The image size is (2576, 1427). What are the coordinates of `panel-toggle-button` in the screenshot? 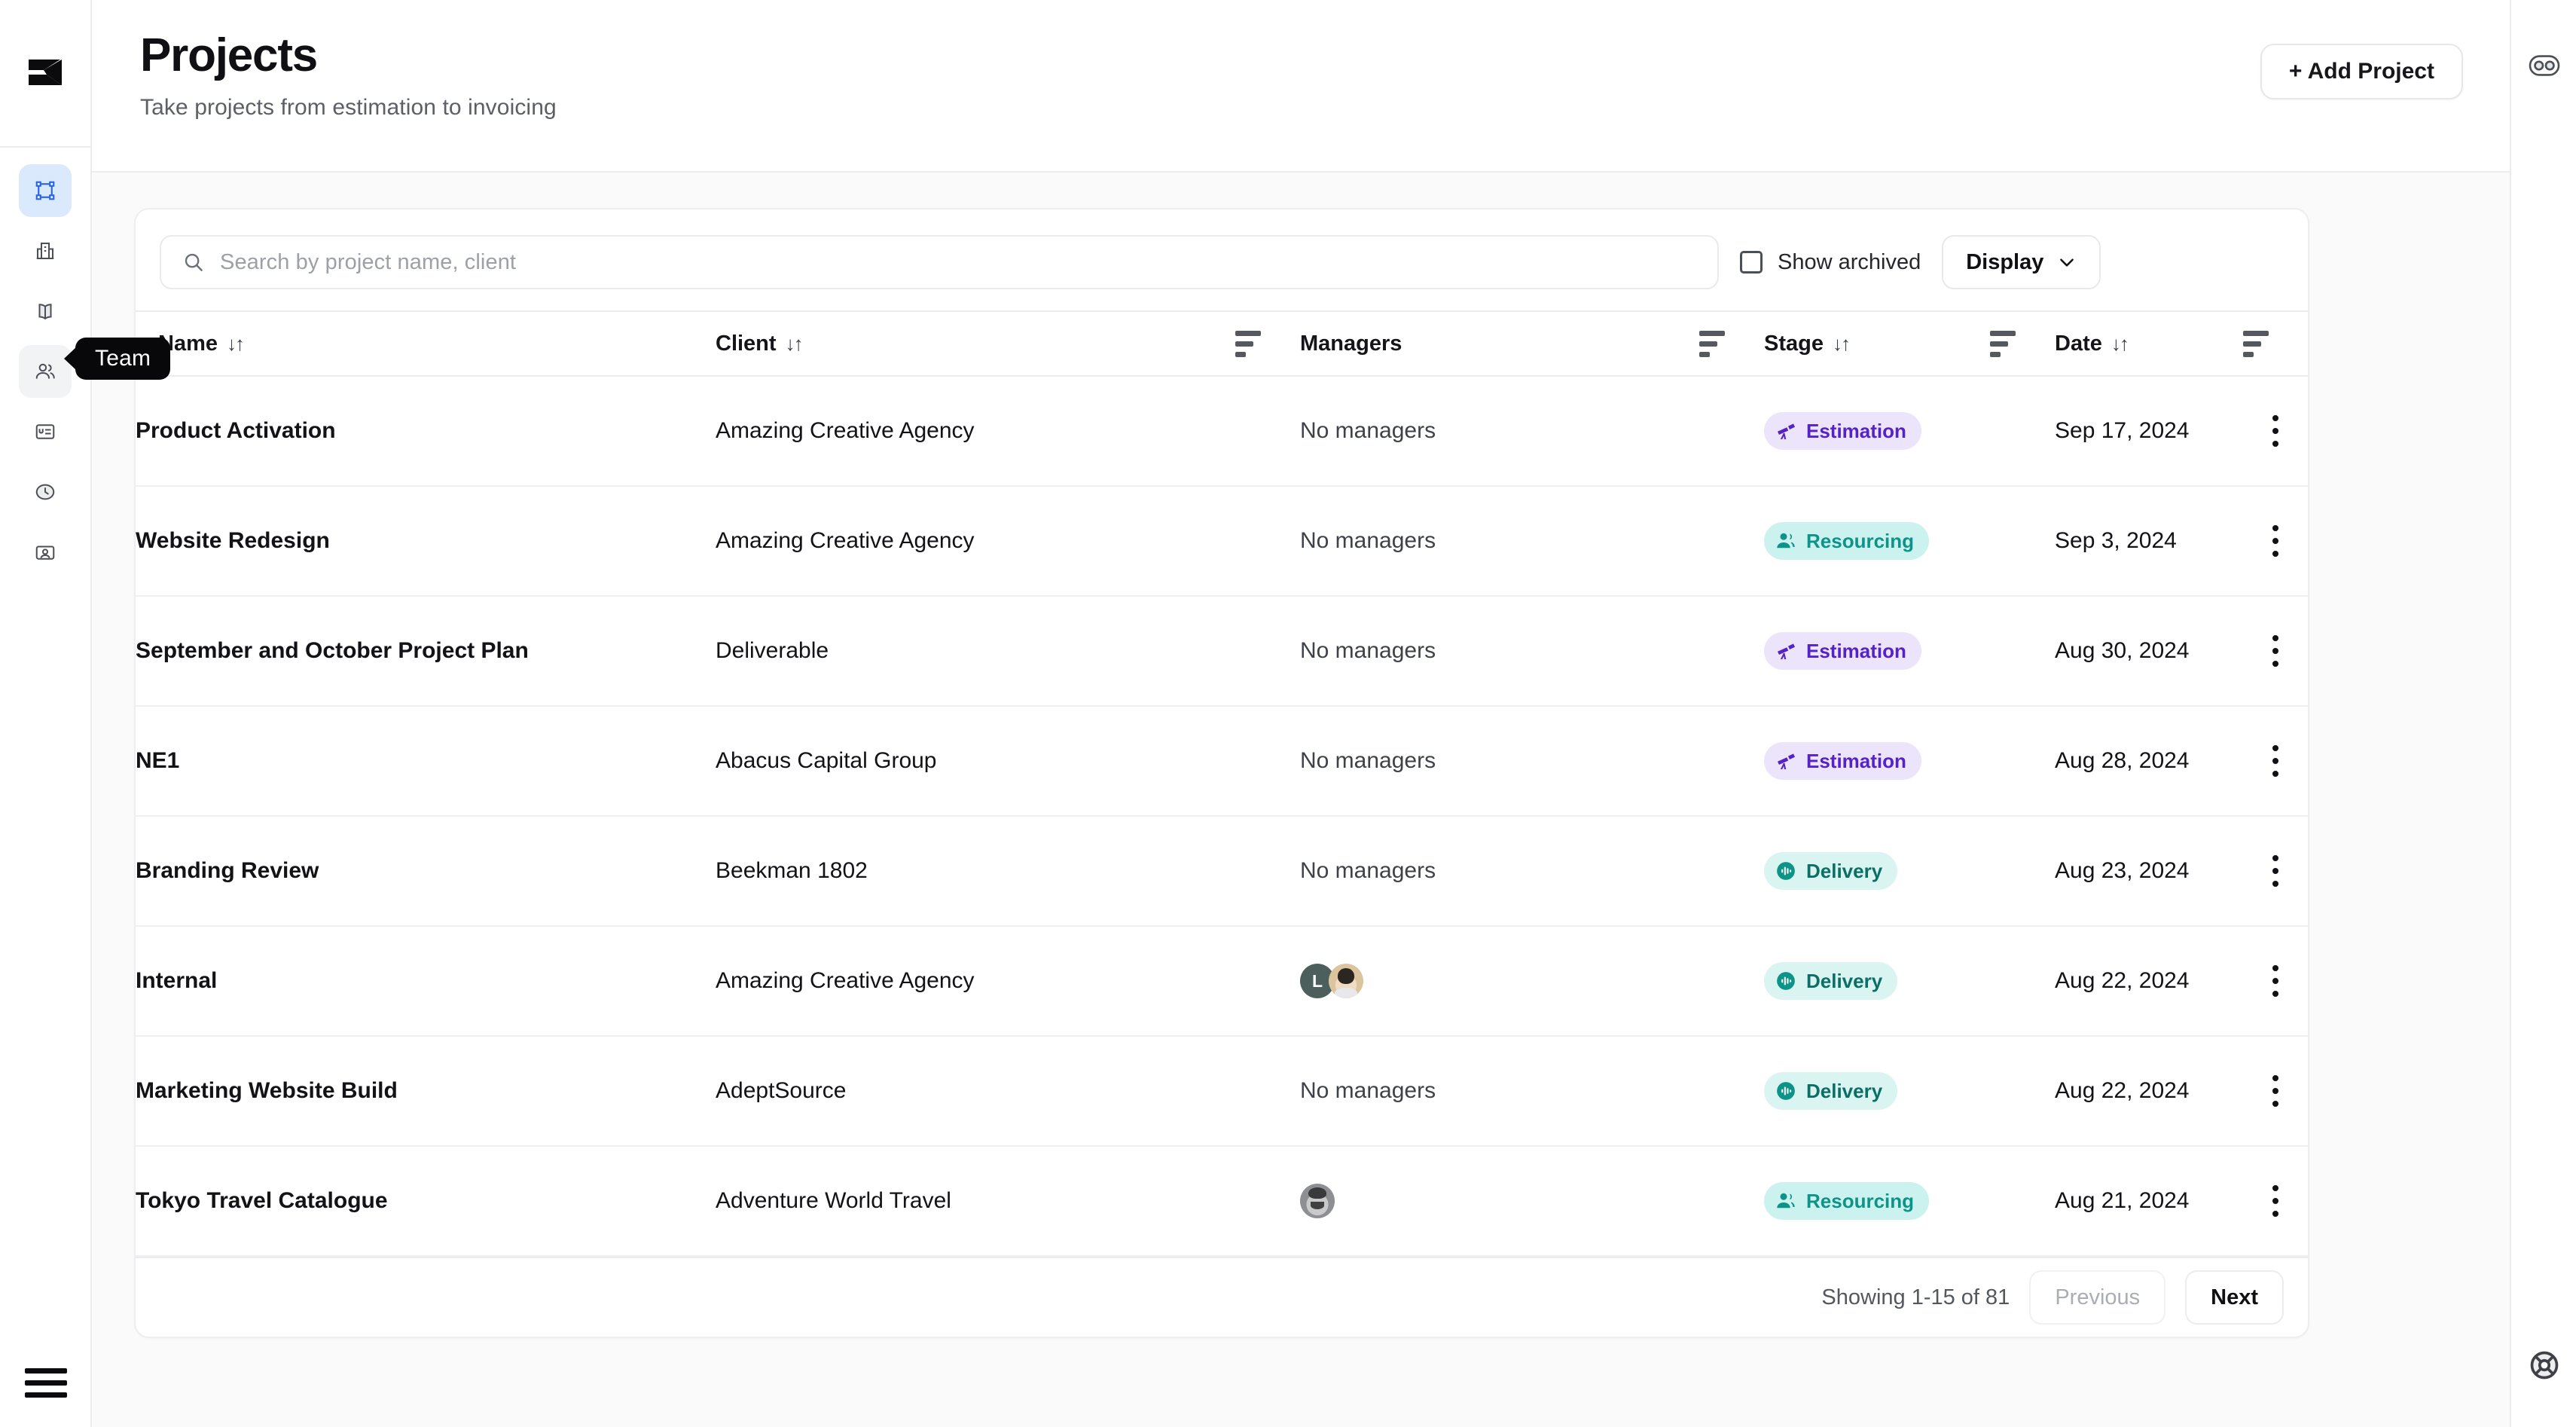 It's located at (2544, 66).